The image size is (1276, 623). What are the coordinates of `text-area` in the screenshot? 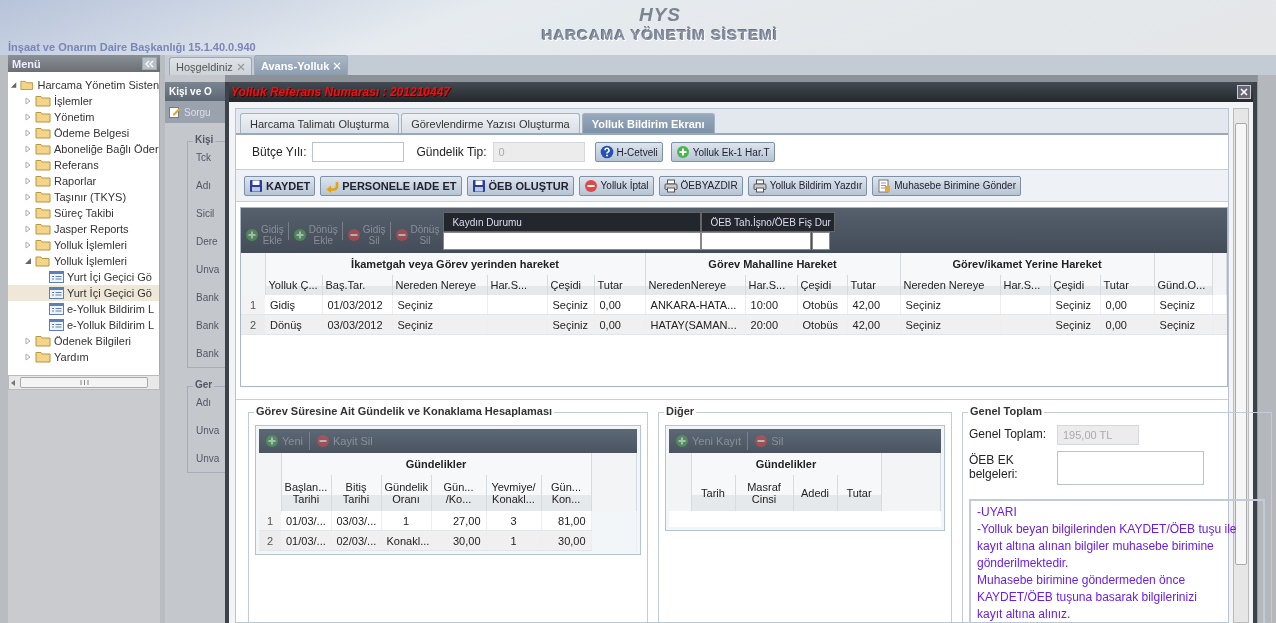 It's located at (1130, 468).